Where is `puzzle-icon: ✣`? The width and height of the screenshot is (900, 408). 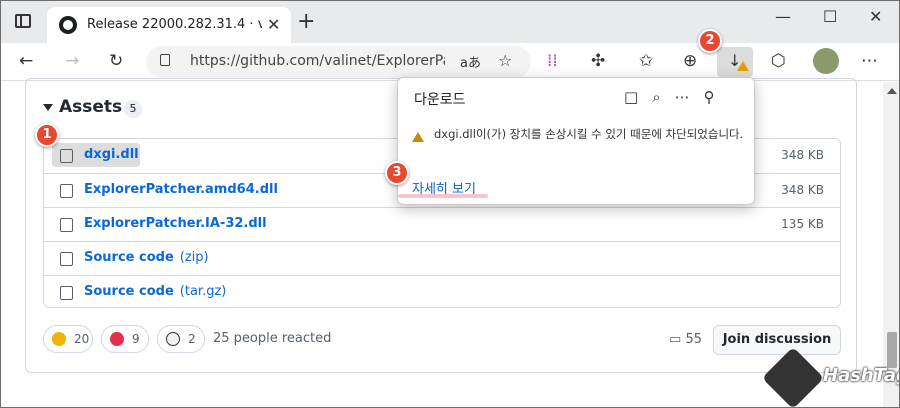 puzzle-icon: ✣ is located at coordinates (598, 61).